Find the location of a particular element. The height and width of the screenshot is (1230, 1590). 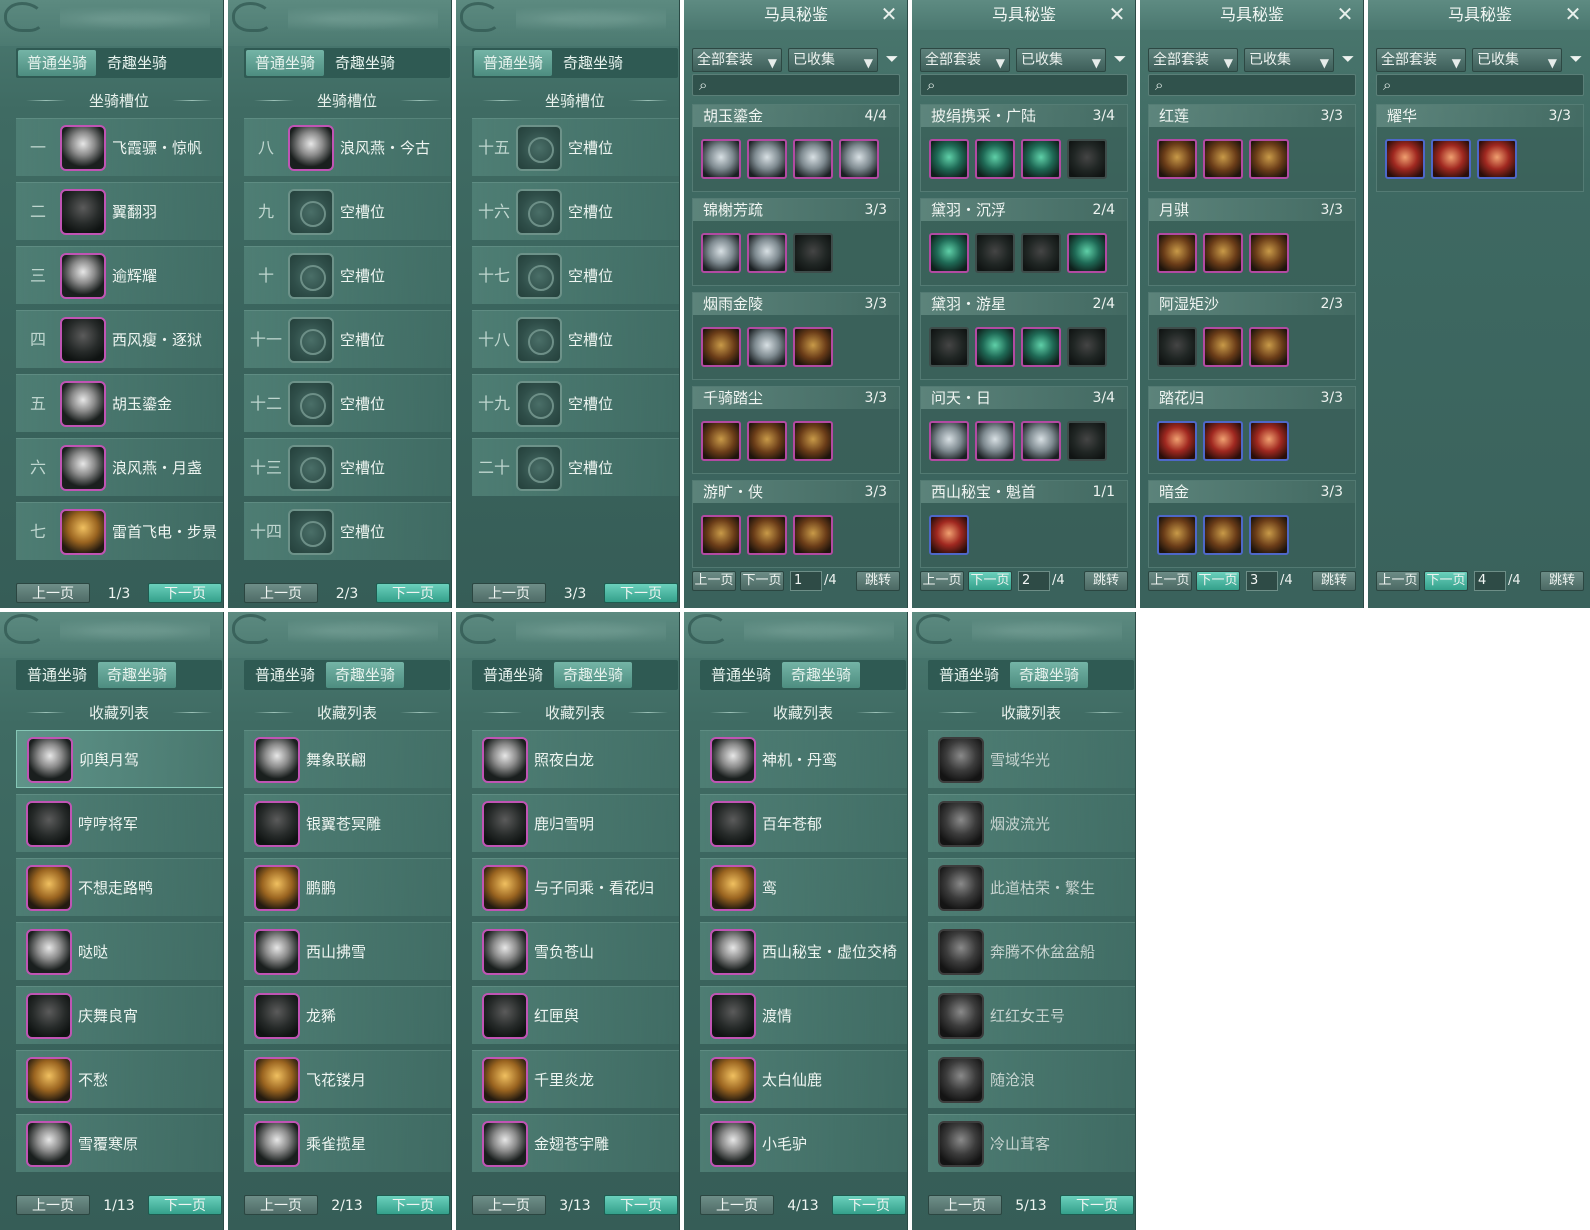

mount-slot-row: 十九 空槽位 is located at coordinates (575, 403).